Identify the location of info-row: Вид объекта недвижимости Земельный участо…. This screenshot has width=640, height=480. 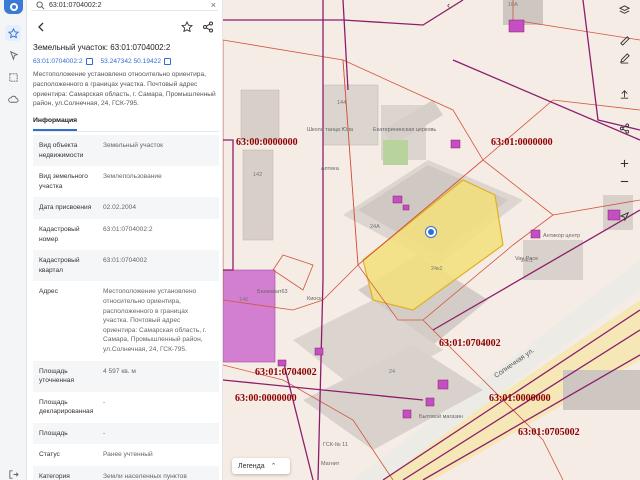
(126, 151).